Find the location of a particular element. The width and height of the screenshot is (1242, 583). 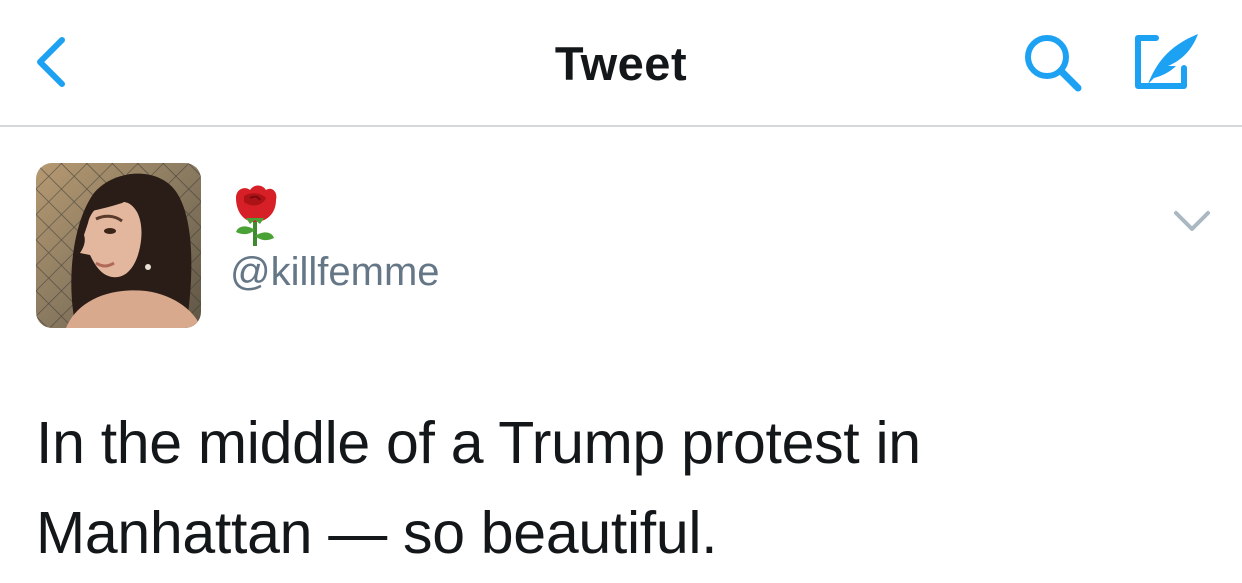

search-button is located at coordinates (1053, 63).